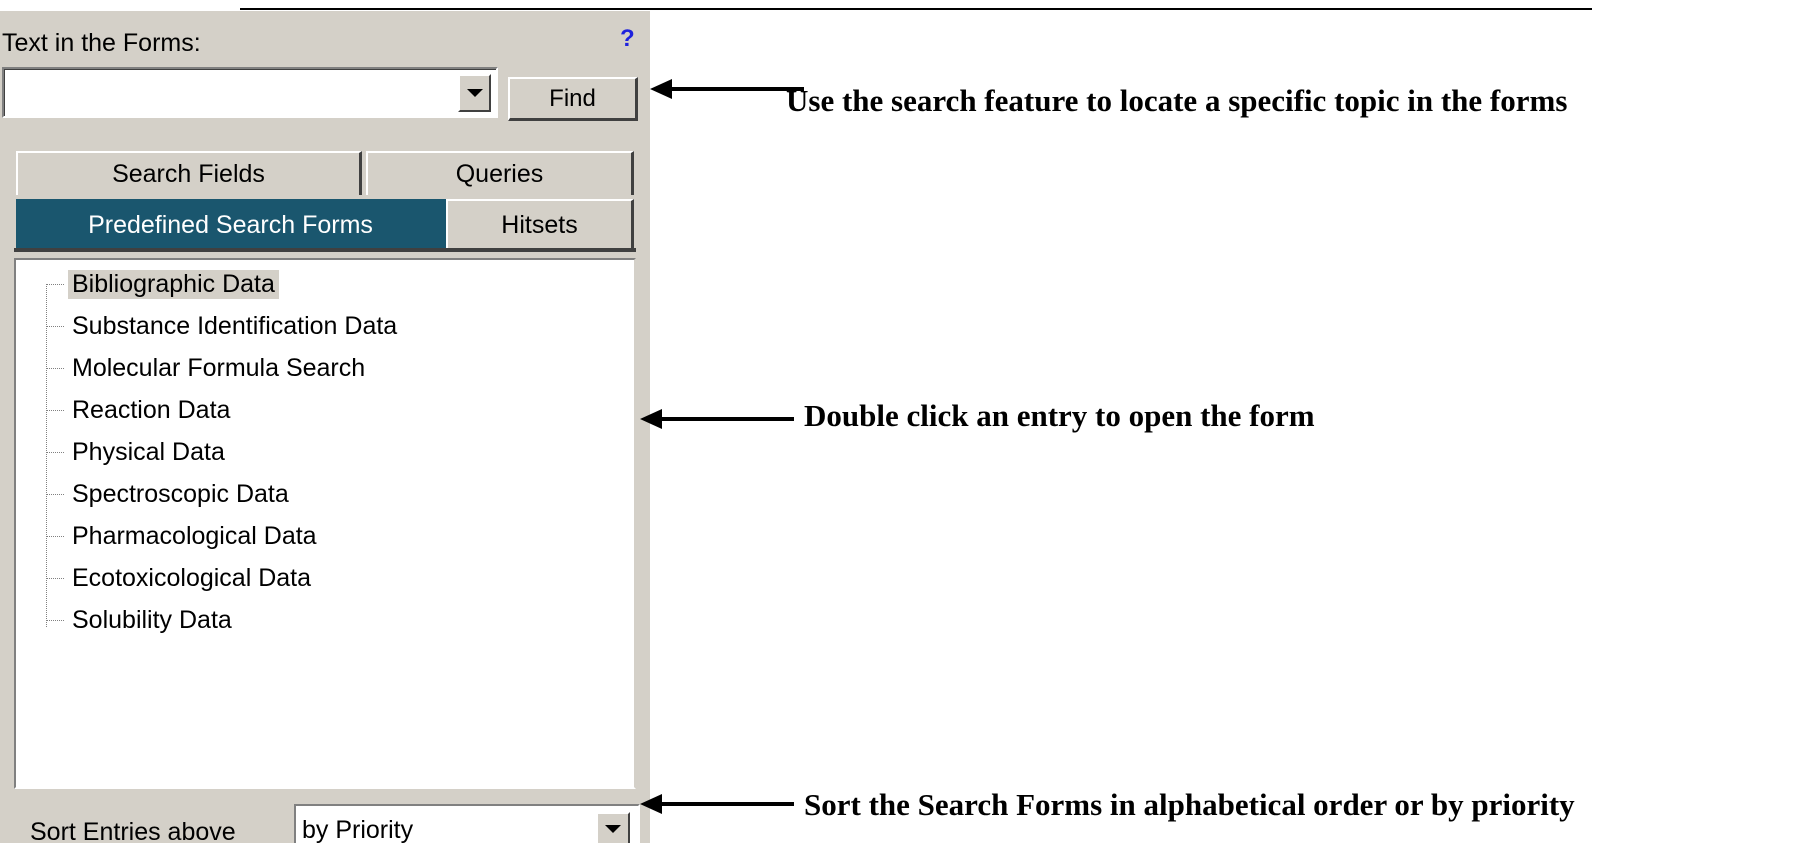  I want to click on top-divider-line, so click(916, 9).